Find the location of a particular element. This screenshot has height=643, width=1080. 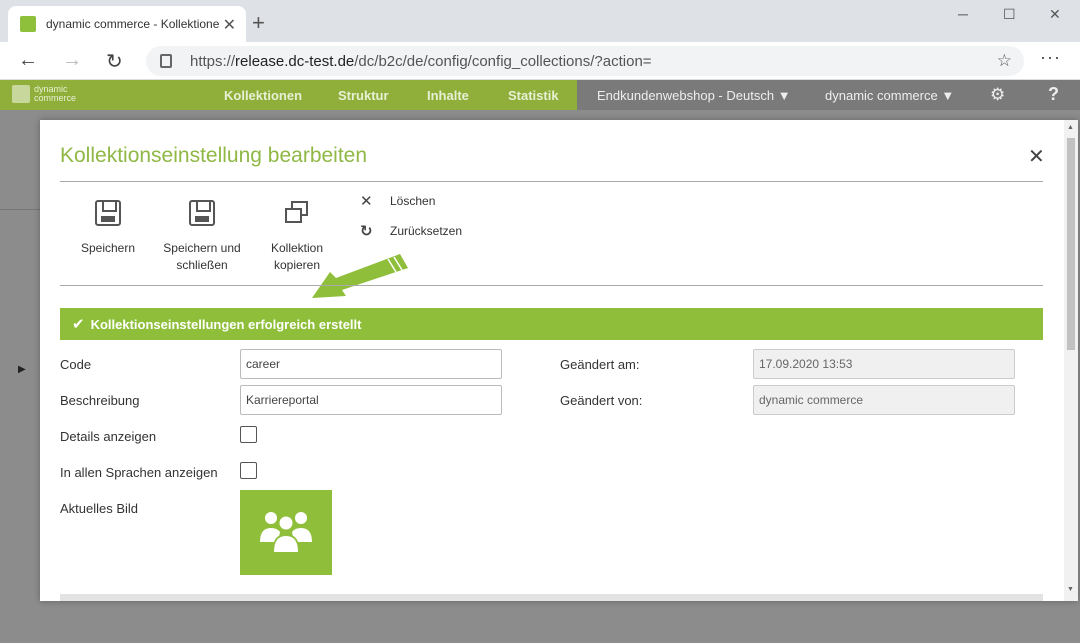

changed-by-label: Geändert von: is located at coordinates (601, 400).